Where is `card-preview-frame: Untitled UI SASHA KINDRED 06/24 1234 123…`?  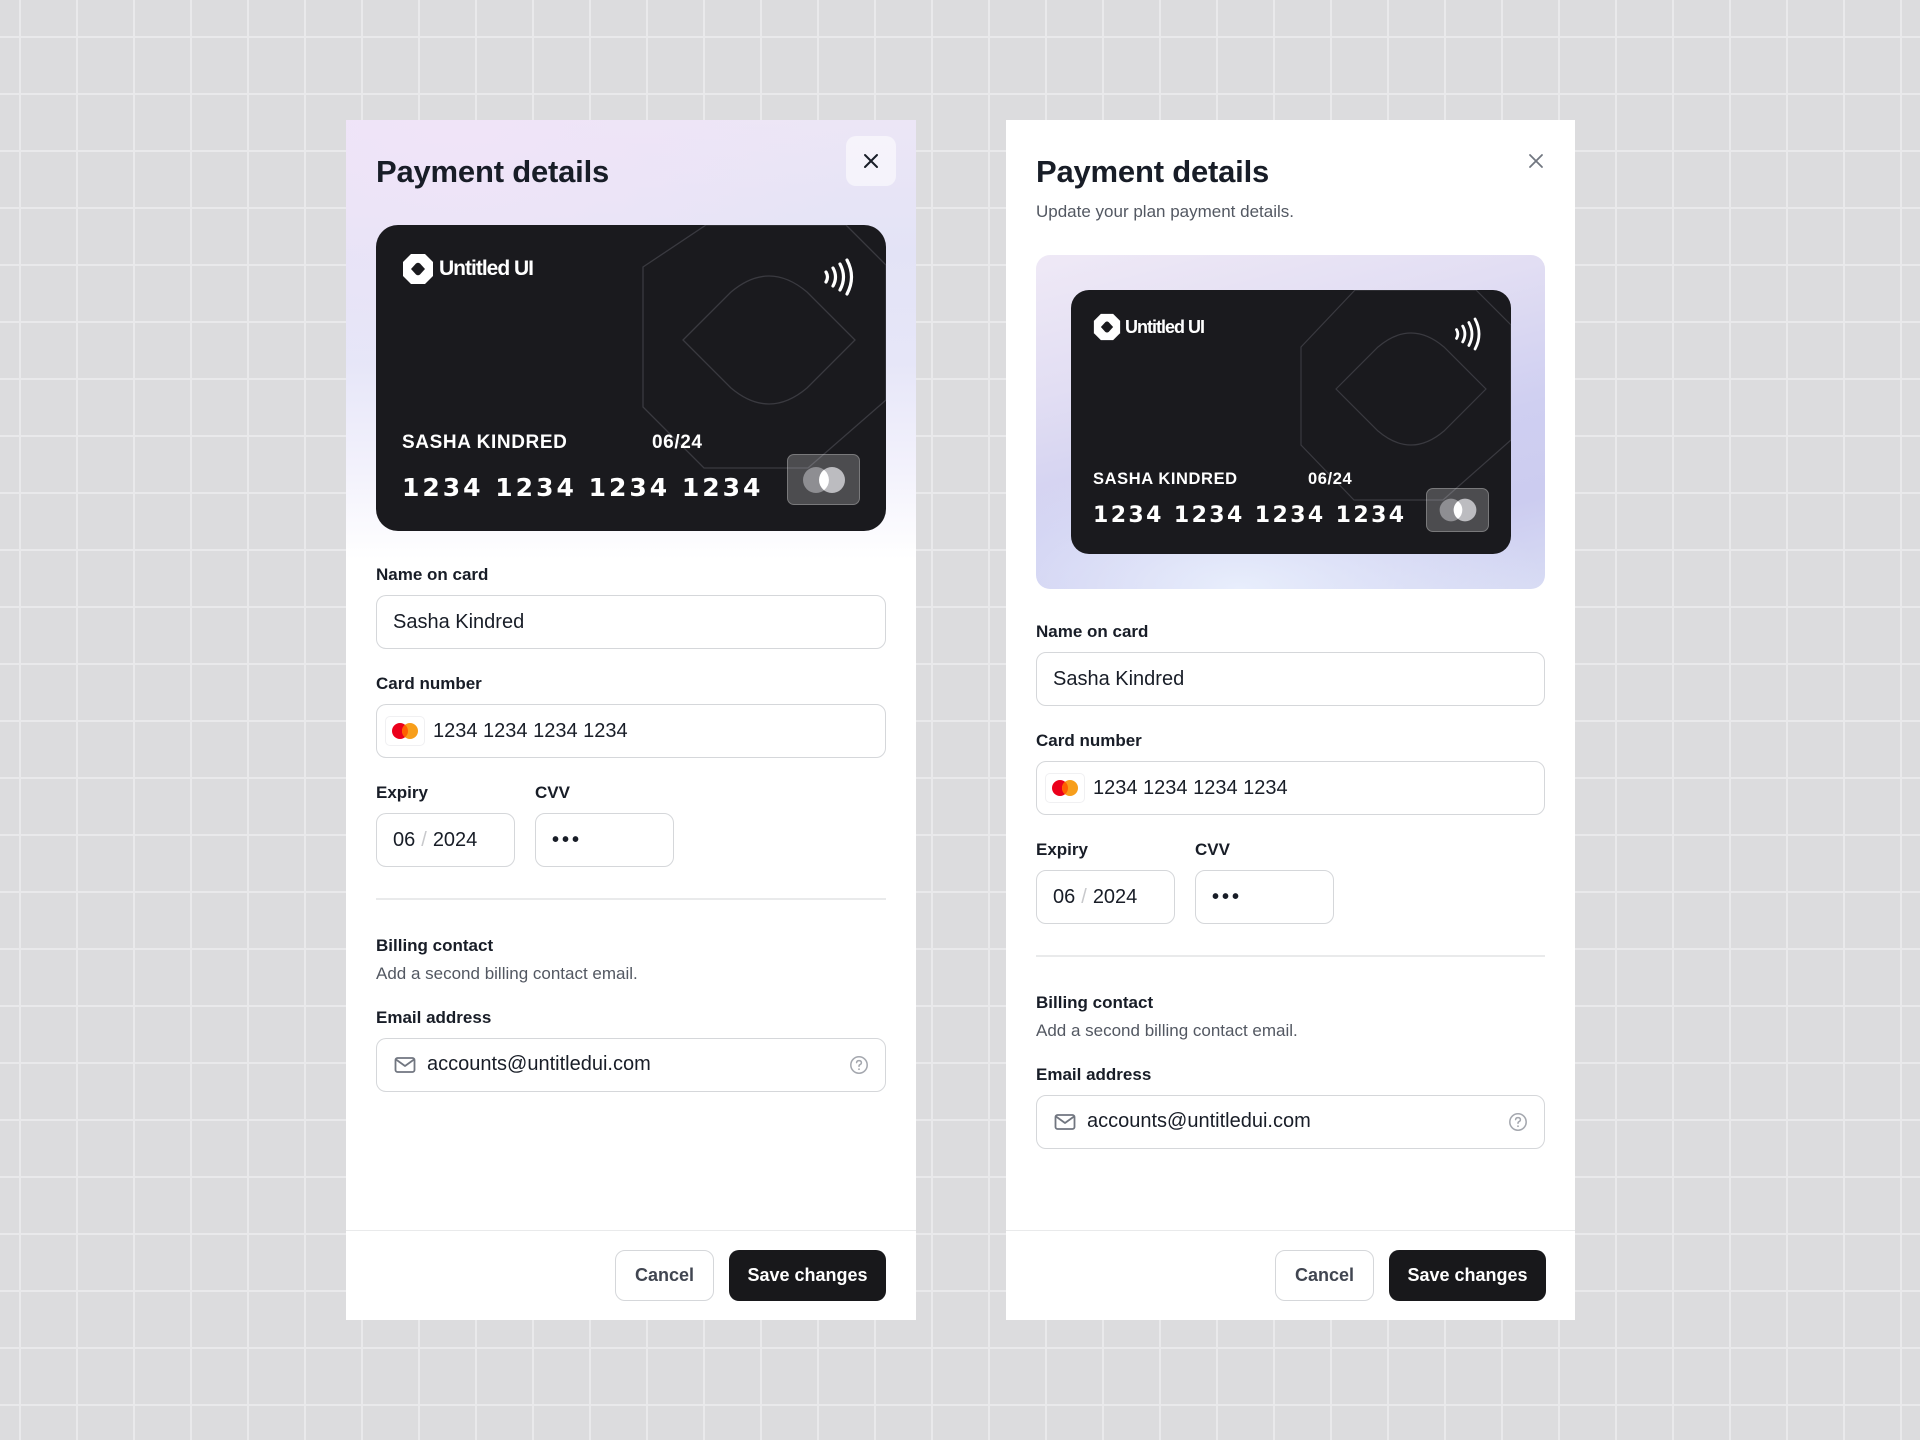
card-preview-frame: Untitled UI SASHA KINDRED 06/24 1234 123… is located at coordinates (1290, 422).